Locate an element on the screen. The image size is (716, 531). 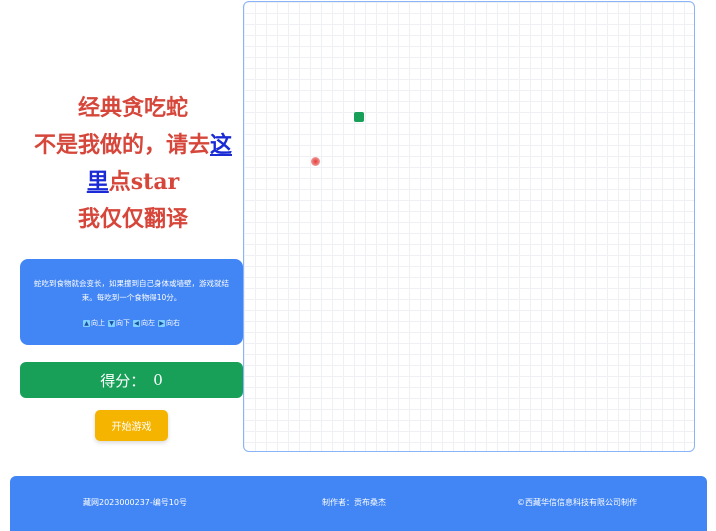
footer-icp: 藏网2023000237-编号10号 is located at coordinates (135, 502).